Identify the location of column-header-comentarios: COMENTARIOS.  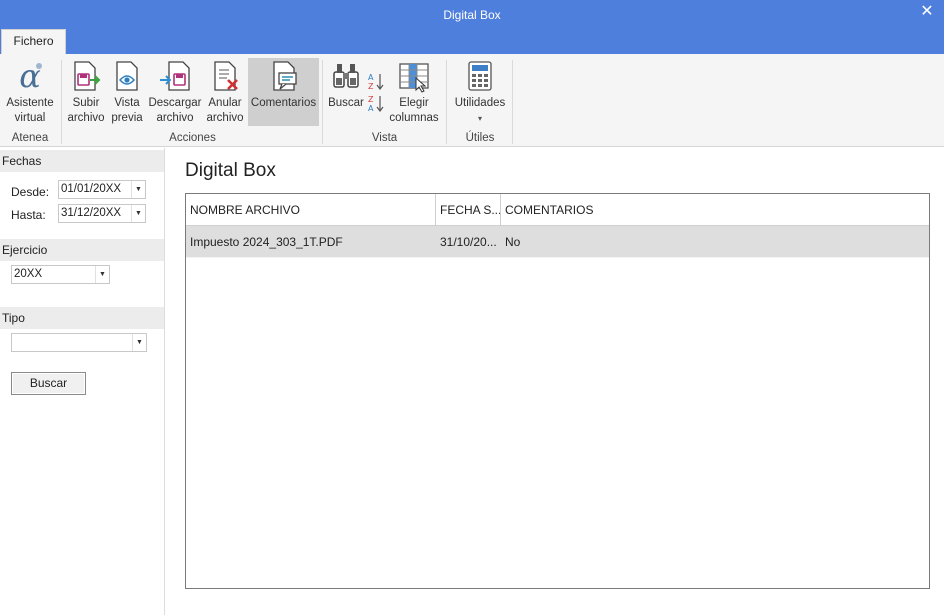
(715, 210).